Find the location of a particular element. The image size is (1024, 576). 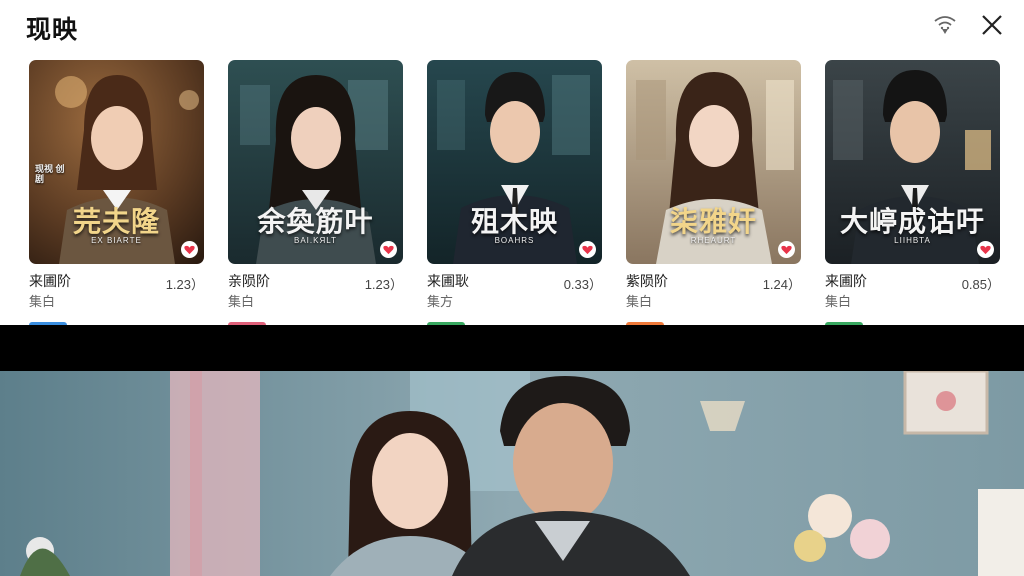

poster-title: 柒雅奸 is located at coordinates (713, 221).